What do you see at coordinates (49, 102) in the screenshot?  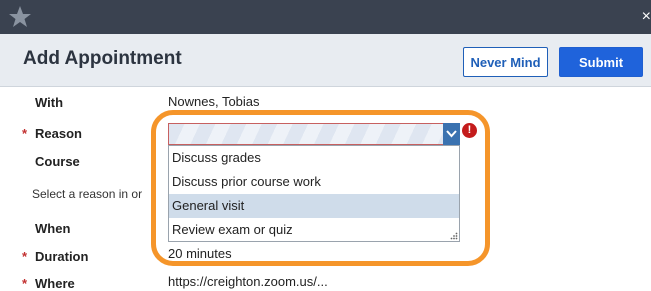 I see `with-label: With` at bounding box center [49, 102].